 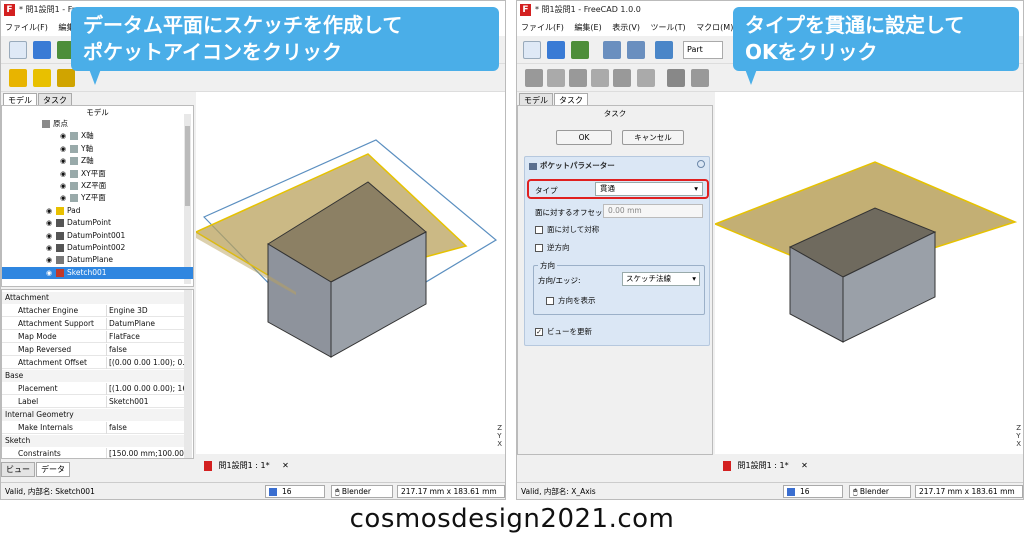 What do you see at coordinates (93, 324) in the screenshot?
I see `property-row: Attachment Support DatumPlane` at bounding box center [93, 324].